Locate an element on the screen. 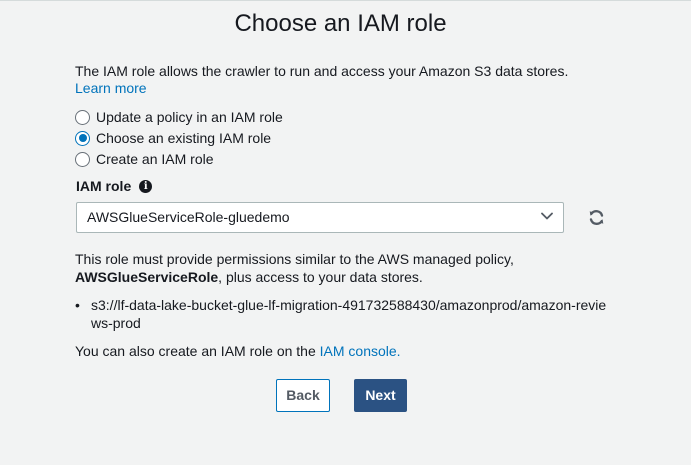  console-note-text: You can also create an IAM role on the is located at coordinates (197, 351).